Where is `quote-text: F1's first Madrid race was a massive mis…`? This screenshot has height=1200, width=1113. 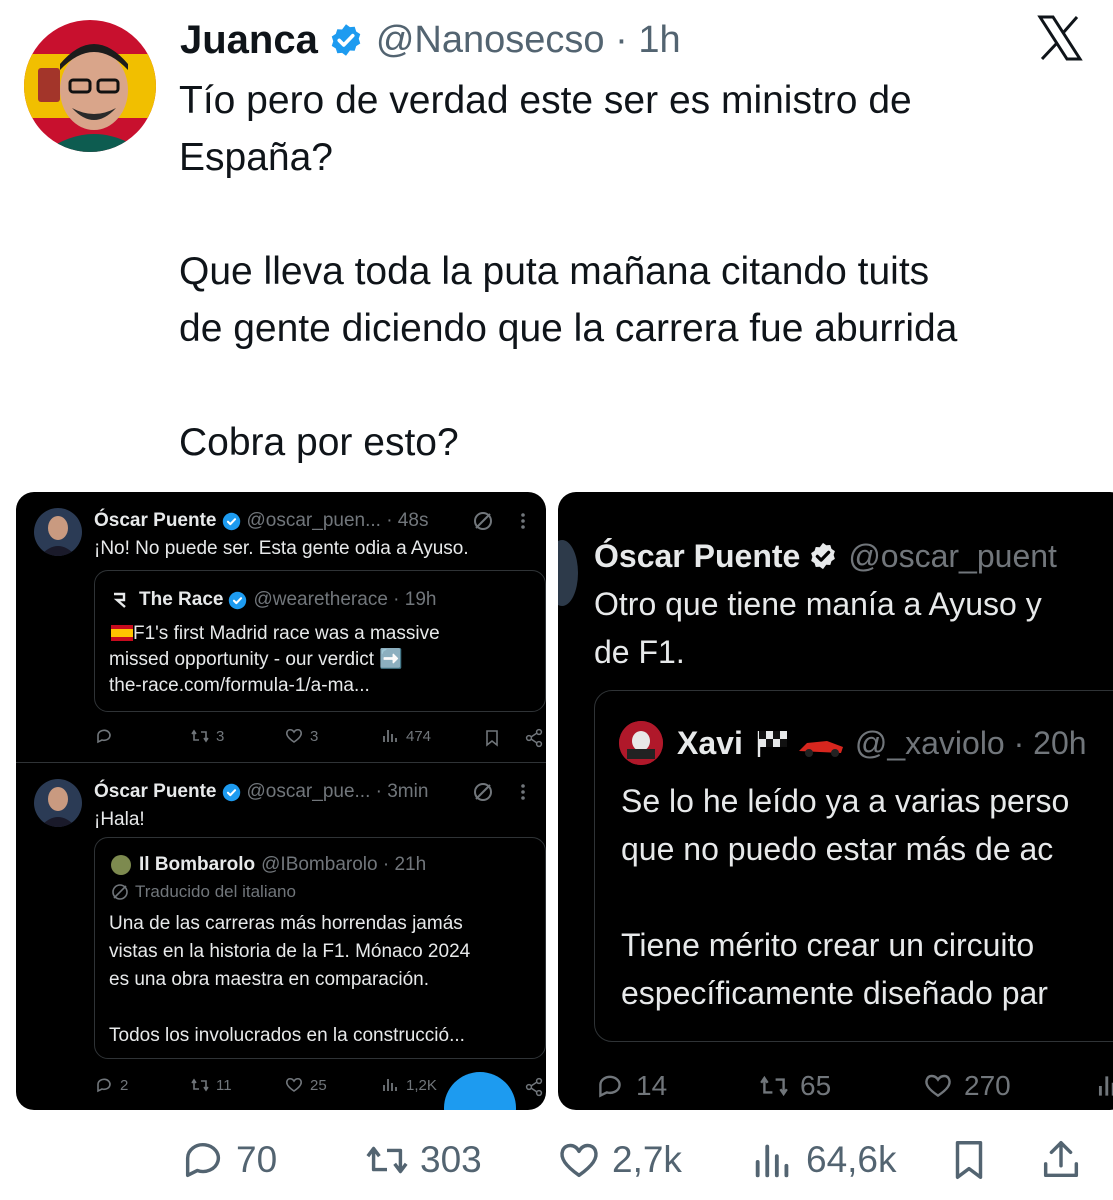
quote-text: F1's first Madrid race was a massive mis… is located at coordinates (274, 659).